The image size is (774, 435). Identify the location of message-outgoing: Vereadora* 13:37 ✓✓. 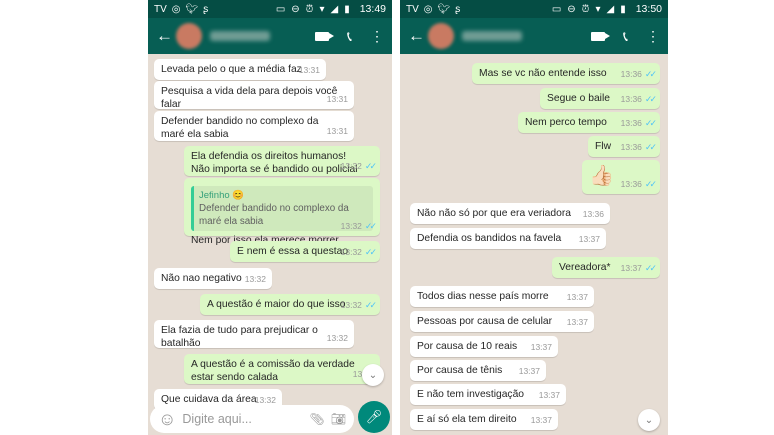
(606, 267).